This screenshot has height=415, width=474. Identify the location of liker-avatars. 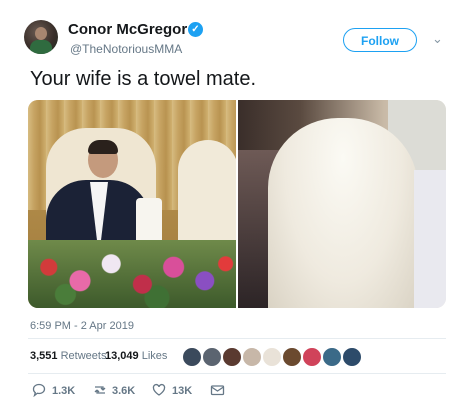
(282, 357).